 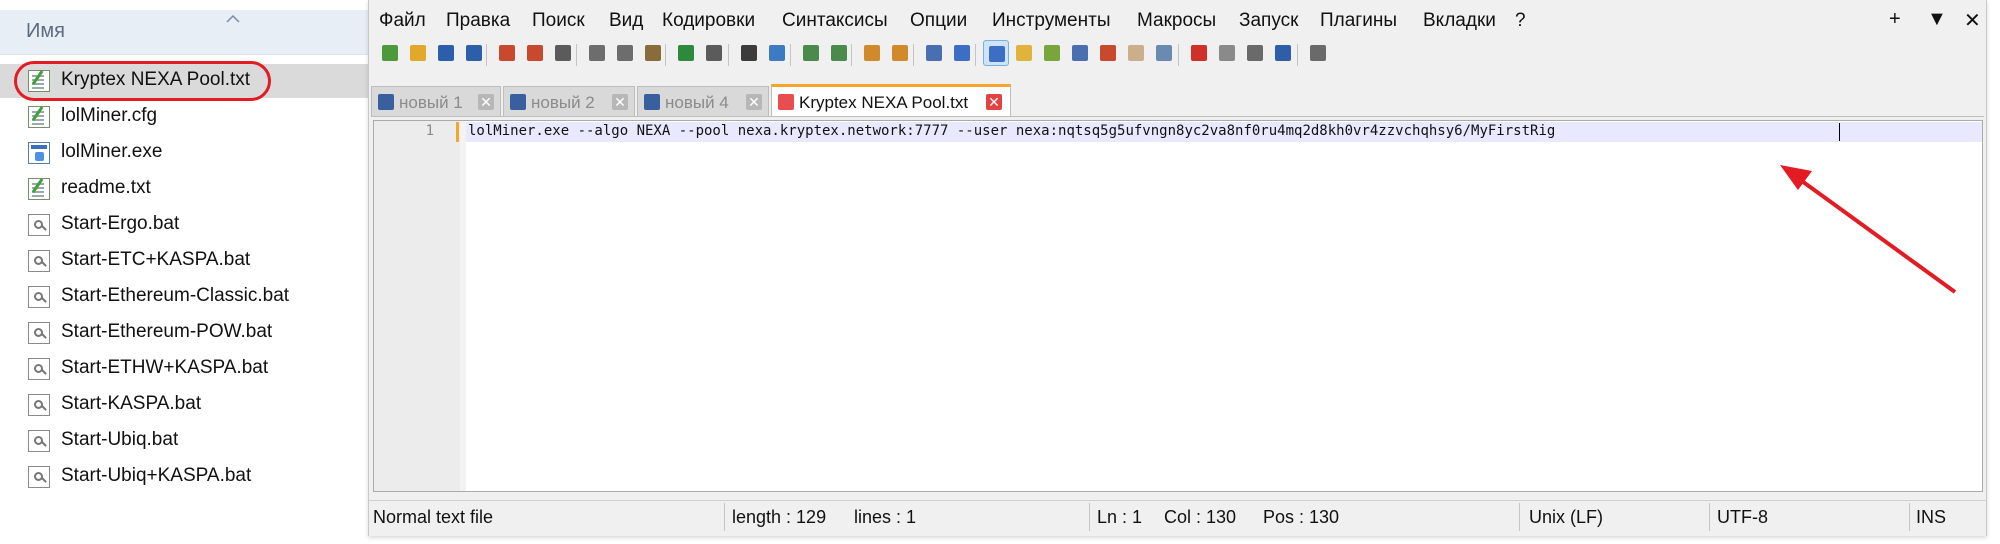 What do you see at coordinates (1268, 21) in the screenshot?
I see `menu-run: Запуск` at bounding box center [1268, 21].